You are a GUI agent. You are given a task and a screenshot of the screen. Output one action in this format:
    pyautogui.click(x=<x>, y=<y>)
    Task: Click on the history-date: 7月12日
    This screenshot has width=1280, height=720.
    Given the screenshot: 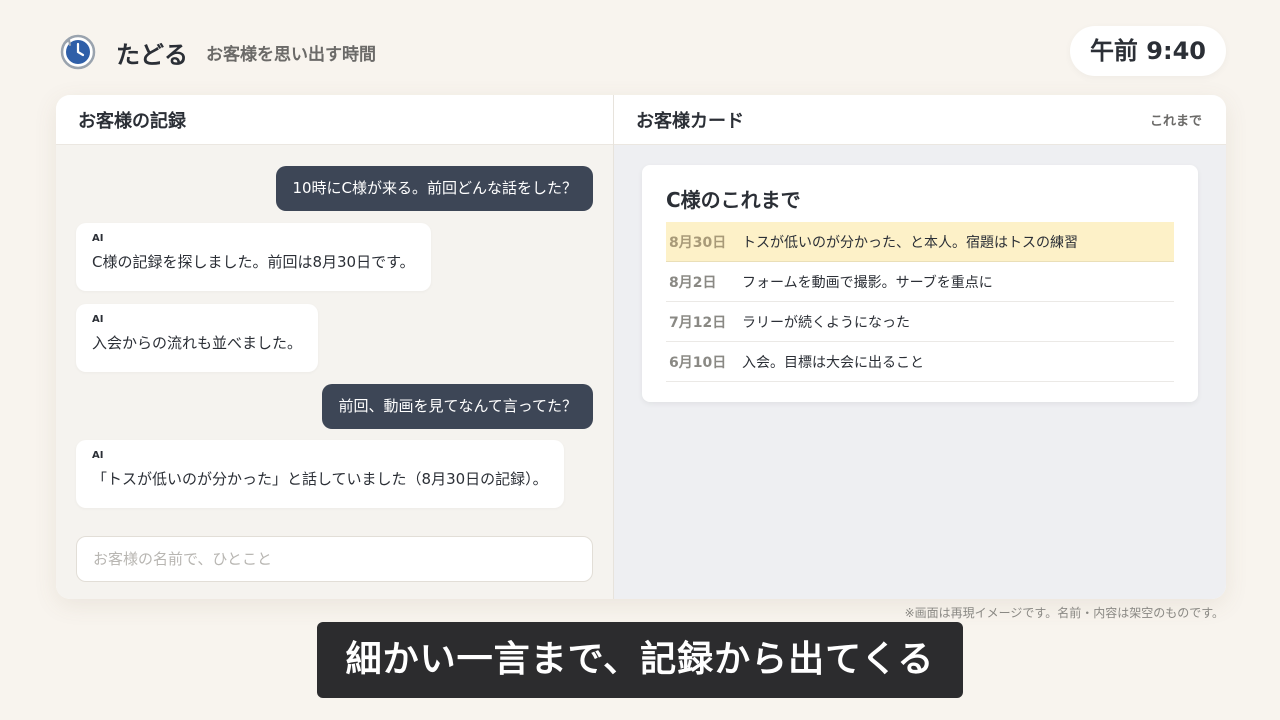 What is the action you would take?
    pyautogui.click(x=698, y=322)
    